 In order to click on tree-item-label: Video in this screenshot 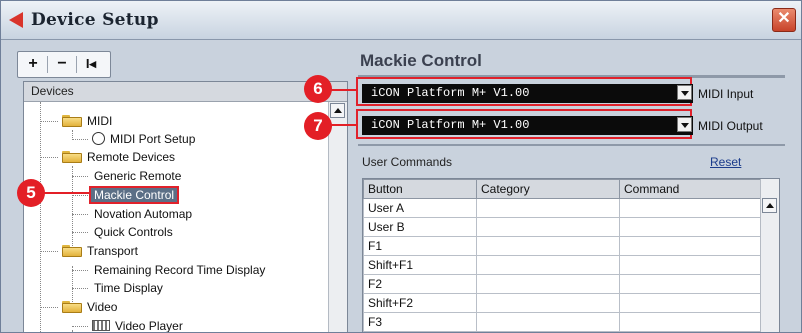, I will do `click(102, 307)`.